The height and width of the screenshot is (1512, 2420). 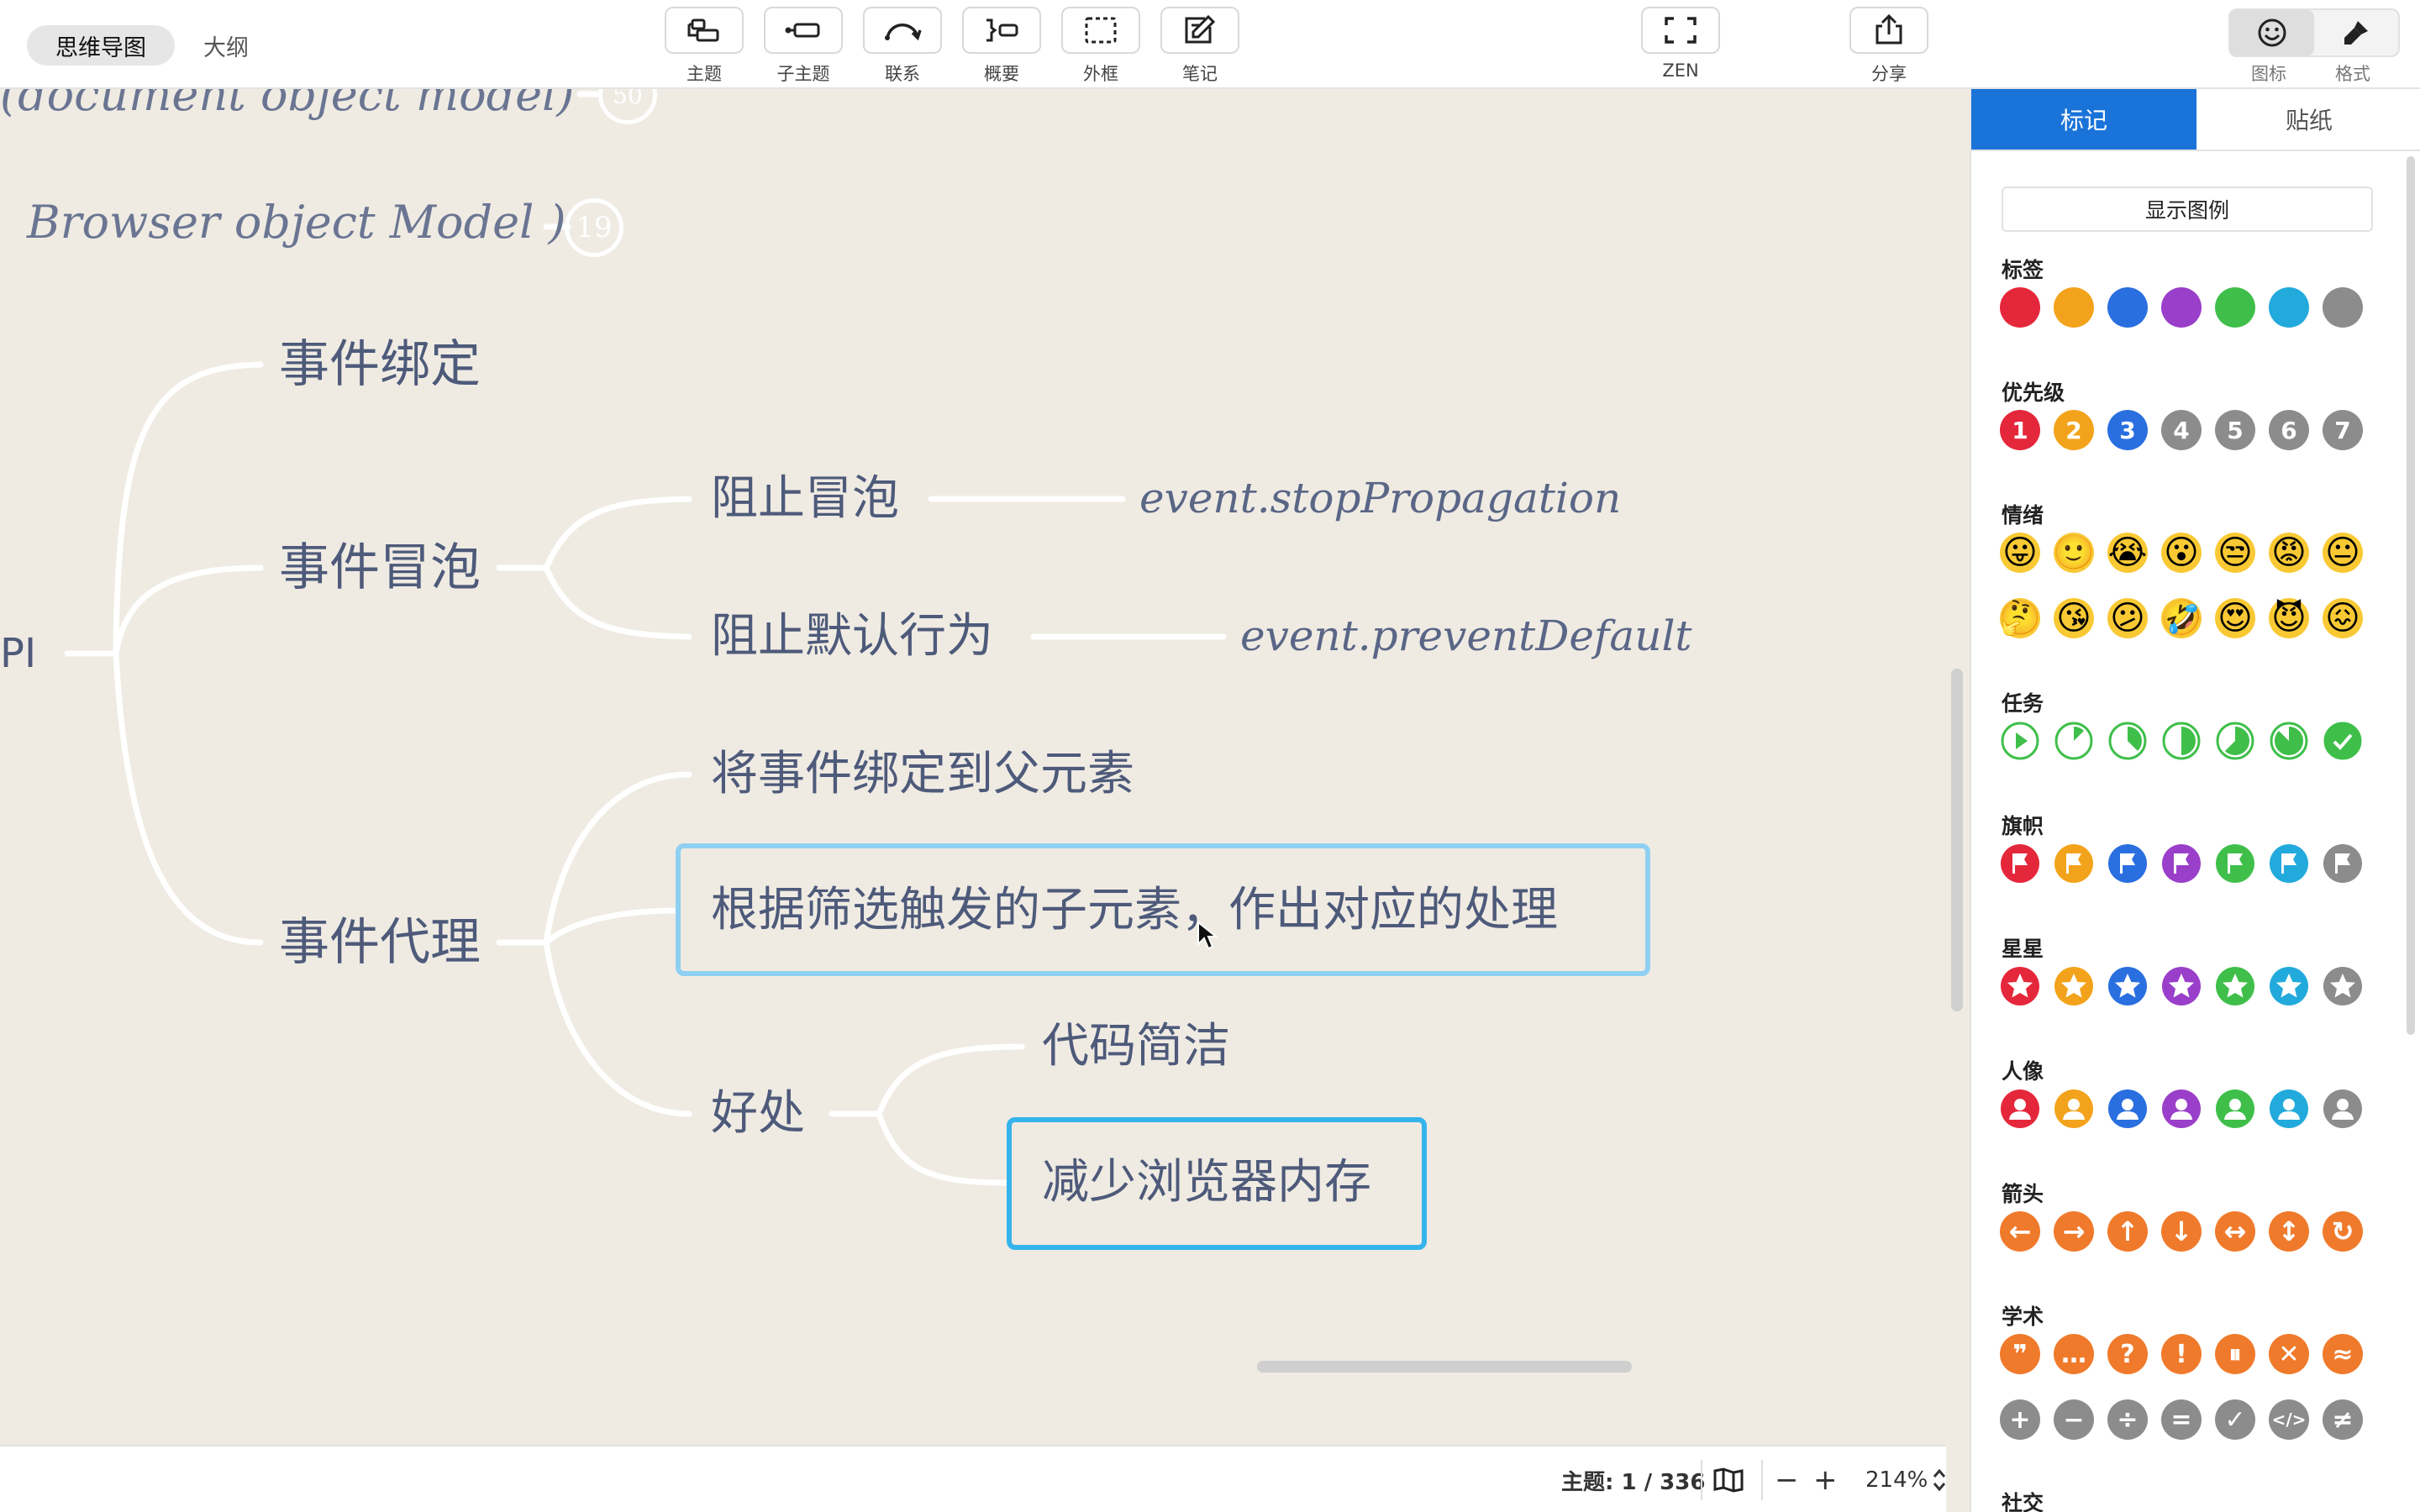 What do you see at coordinates (2127, 1354) in the screenshot?
I see `academic-symbol-icon: ?` at bounding box center [2127, 1354].